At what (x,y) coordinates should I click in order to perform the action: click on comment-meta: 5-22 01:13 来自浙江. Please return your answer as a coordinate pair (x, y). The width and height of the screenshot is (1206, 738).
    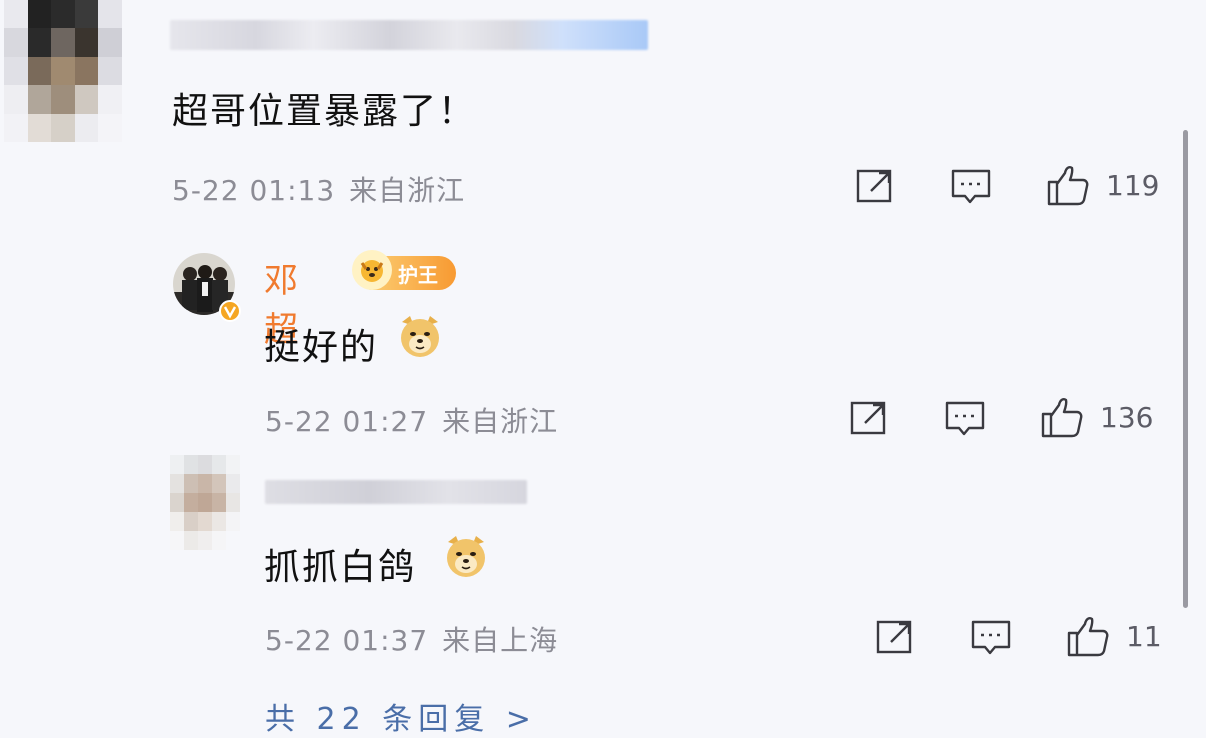
    Looking at the image, I should click on (318, 189).